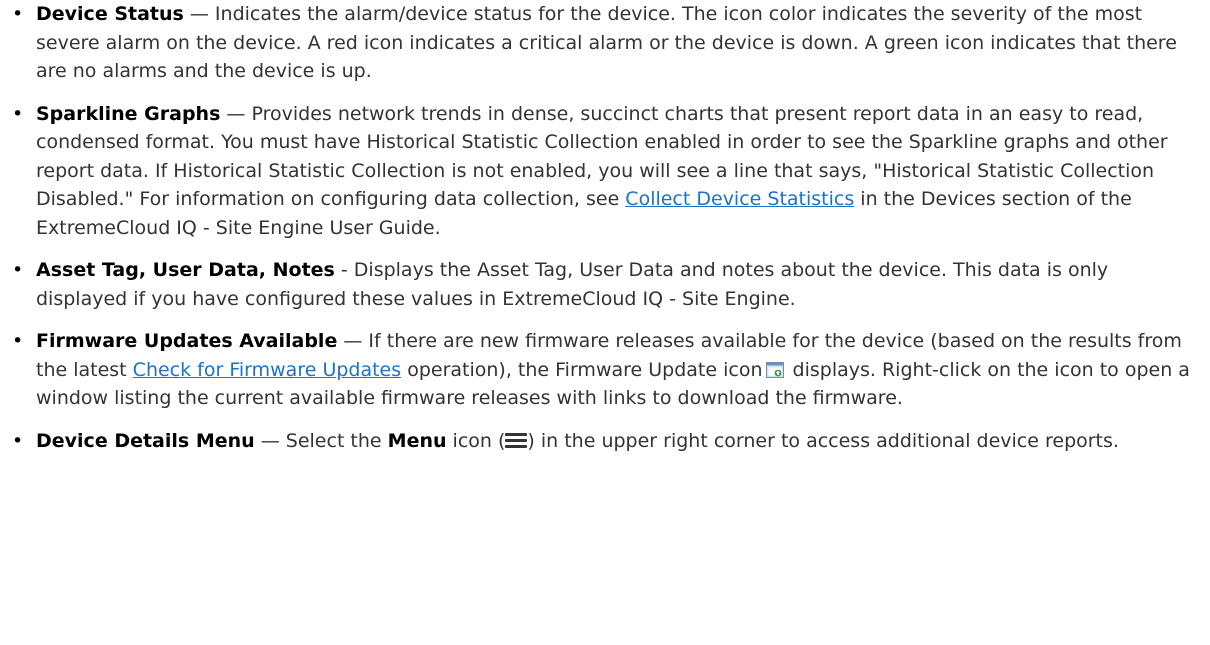 The height and width of the screenshot is (645, 1210). Describe the element at coordinates (516, 440) in the screenshot. I see `menu-icon` at that location.